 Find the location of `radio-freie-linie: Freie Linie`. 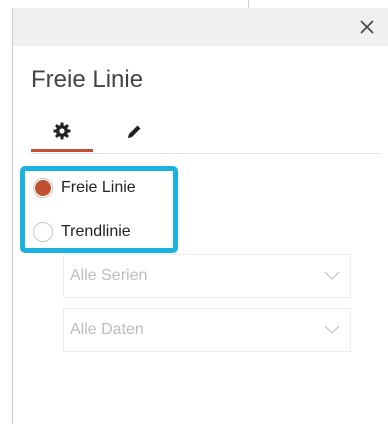

radio-freie-linie: Freie Linie is located at coordinates (84, 188).